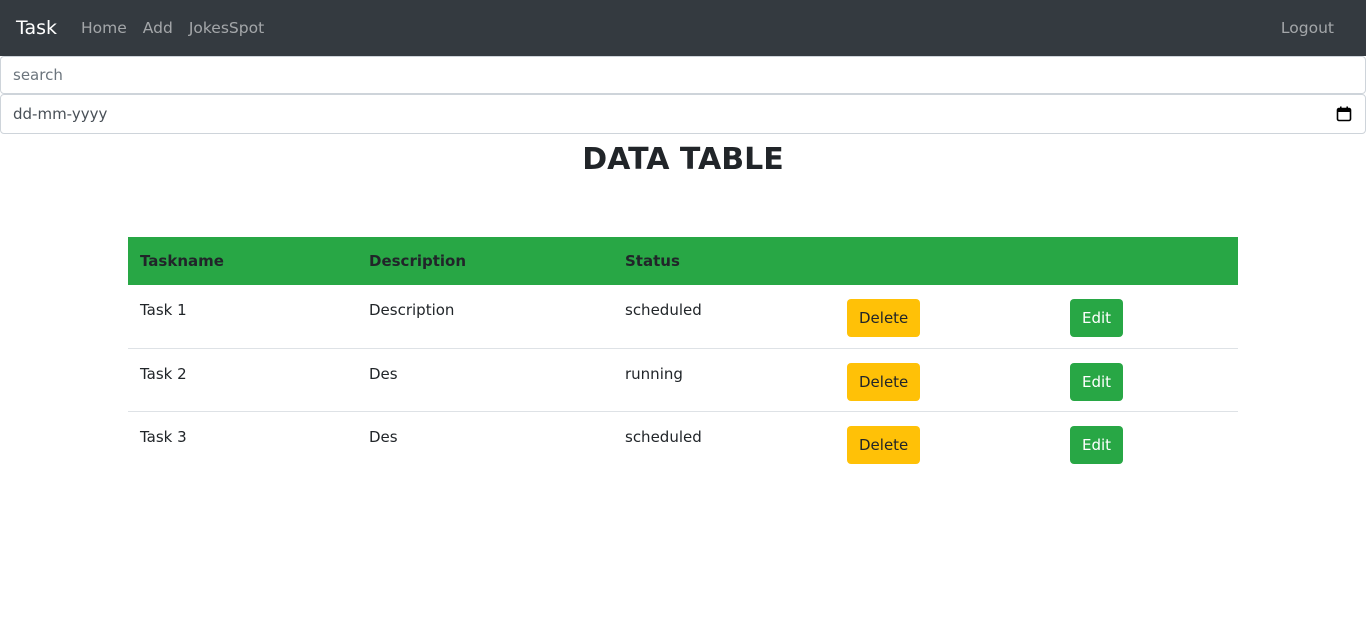 This screenshot has height=619, width=1366. I want to click on brand-link: Task, so click(36, 28).